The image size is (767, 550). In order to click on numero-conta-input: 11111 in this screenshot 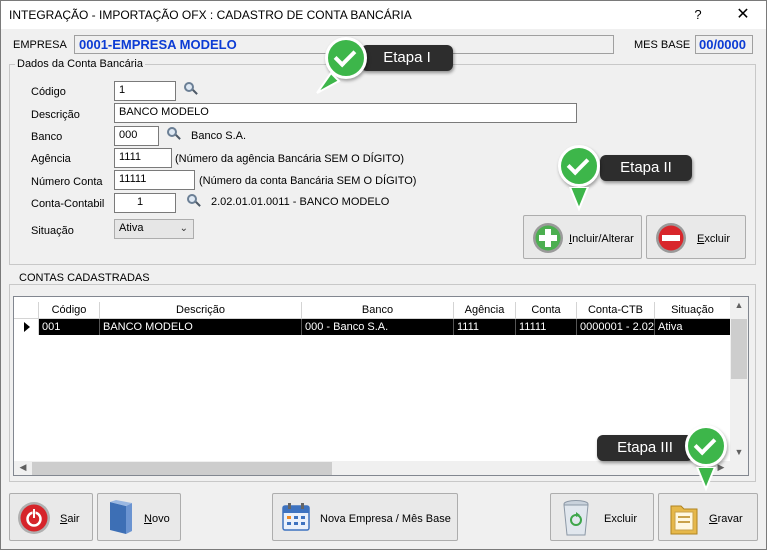, I will do `click(154, 180)`.